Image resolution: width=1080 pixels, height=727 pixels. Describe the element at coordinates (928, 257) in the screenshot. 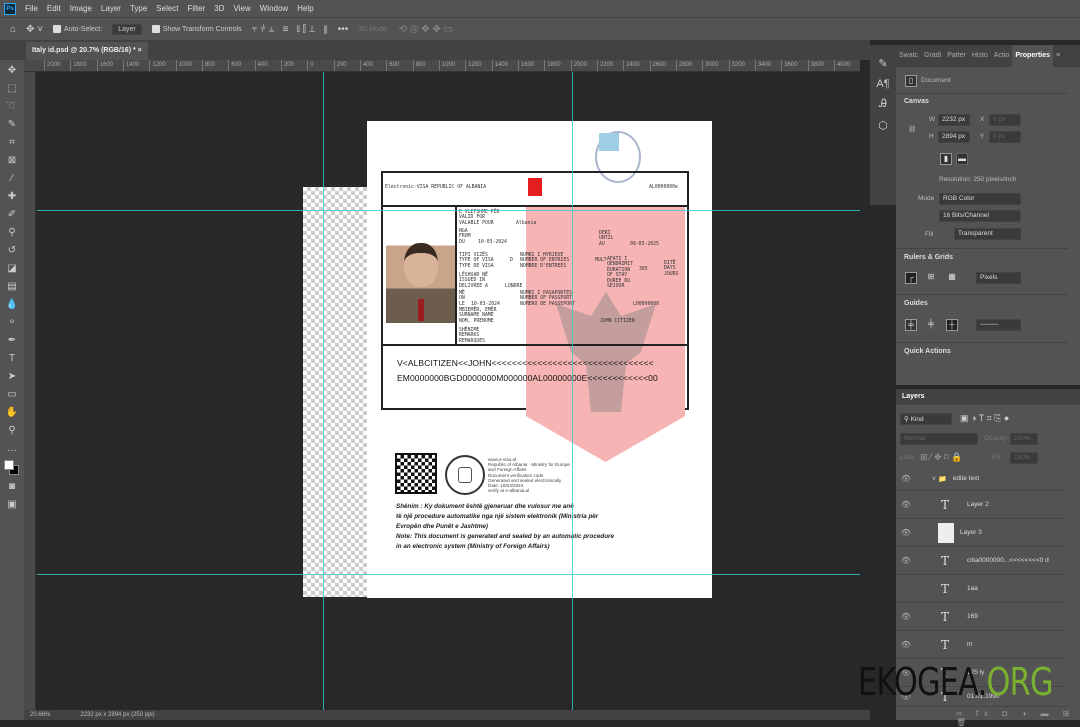

I see `rulers-grids-section: Rulers & Grids` at that location.